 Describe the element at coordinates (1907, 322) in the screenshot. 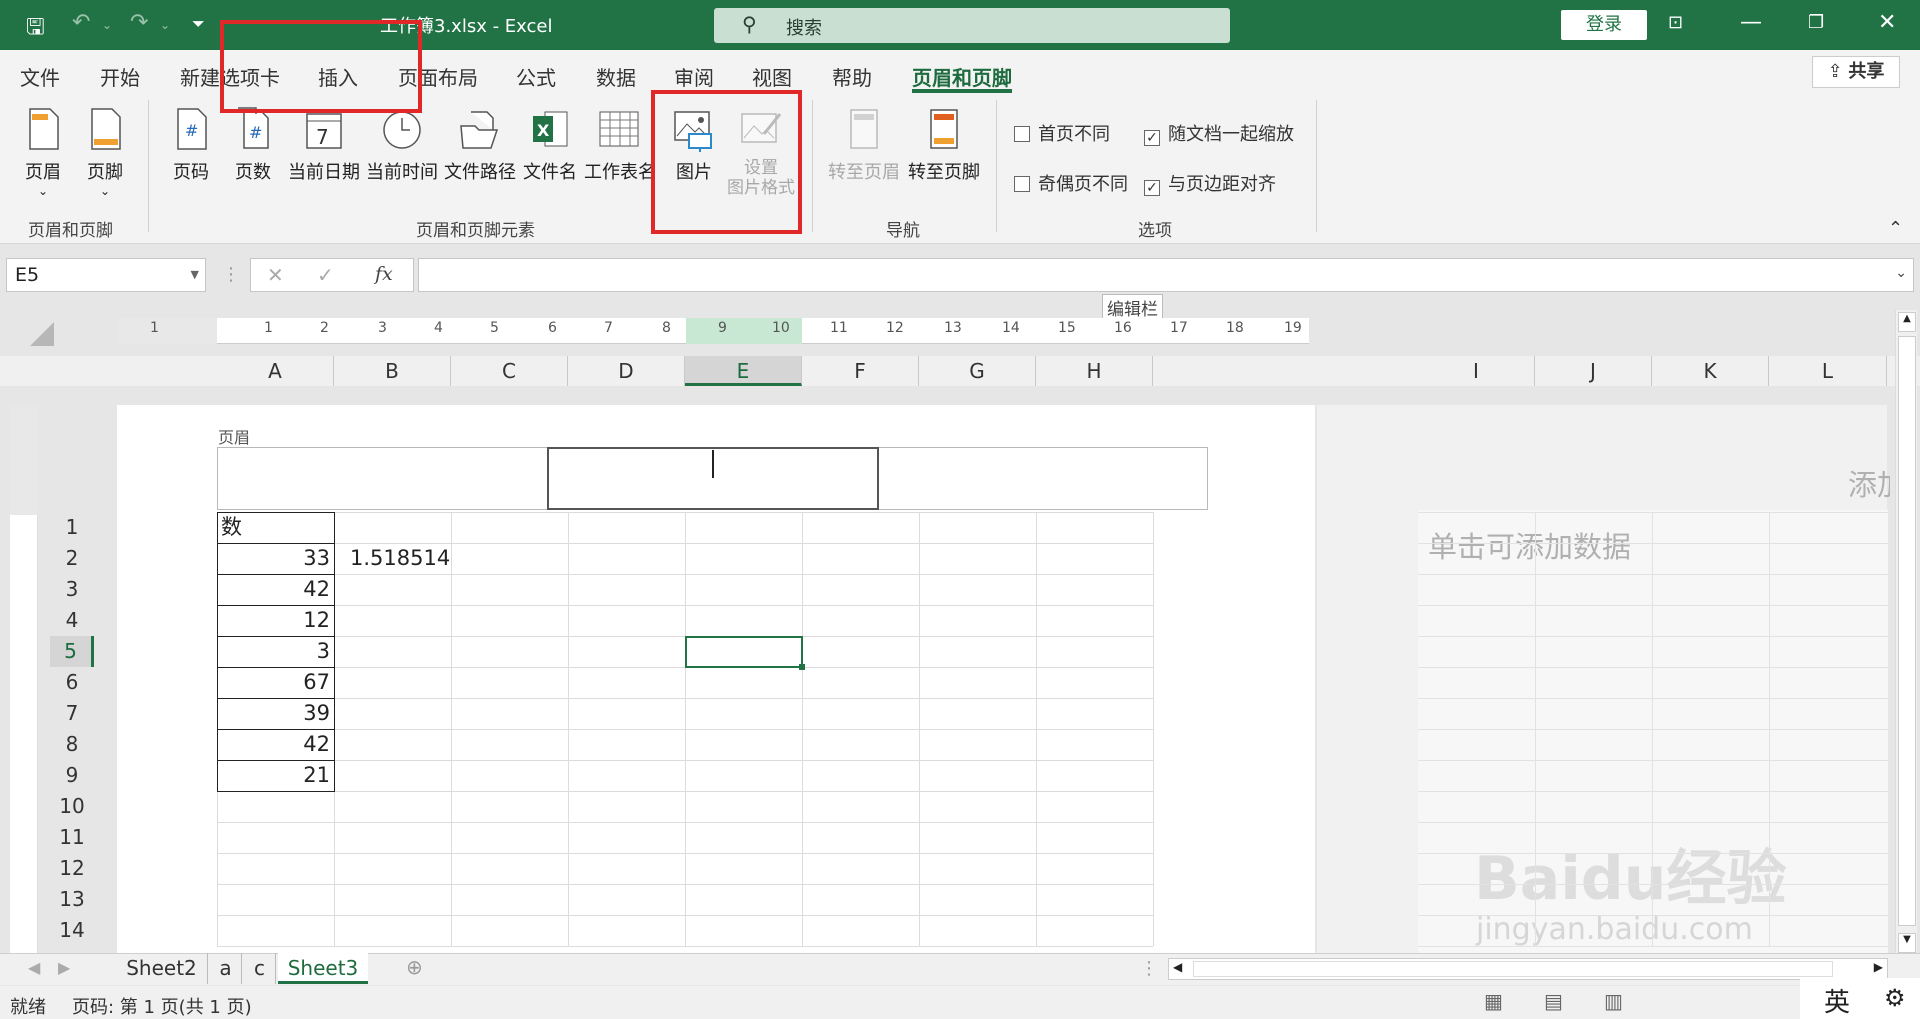

I see `scroll-up-icon: ▲` at that location.